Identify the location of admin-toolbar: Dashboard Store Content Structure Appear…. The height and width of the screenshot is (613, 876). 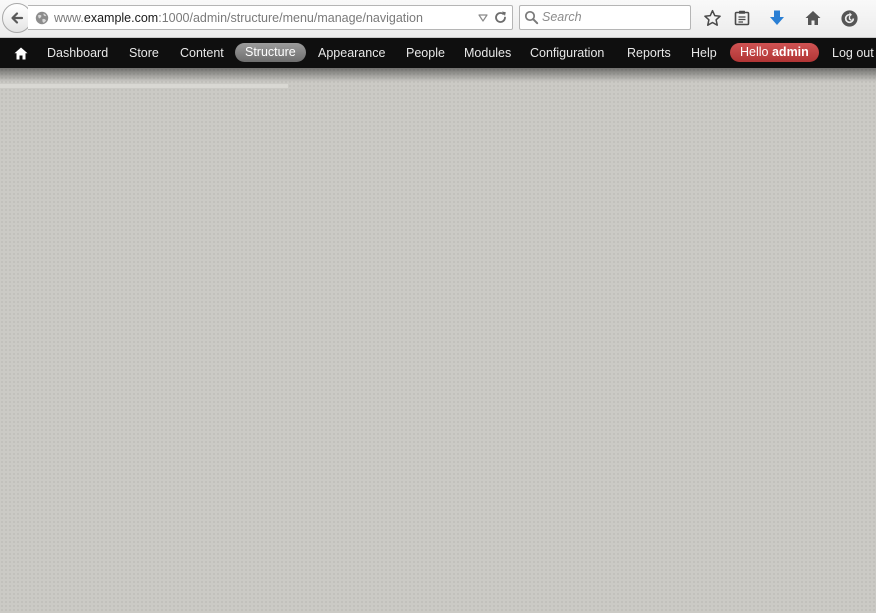
(438, 53).